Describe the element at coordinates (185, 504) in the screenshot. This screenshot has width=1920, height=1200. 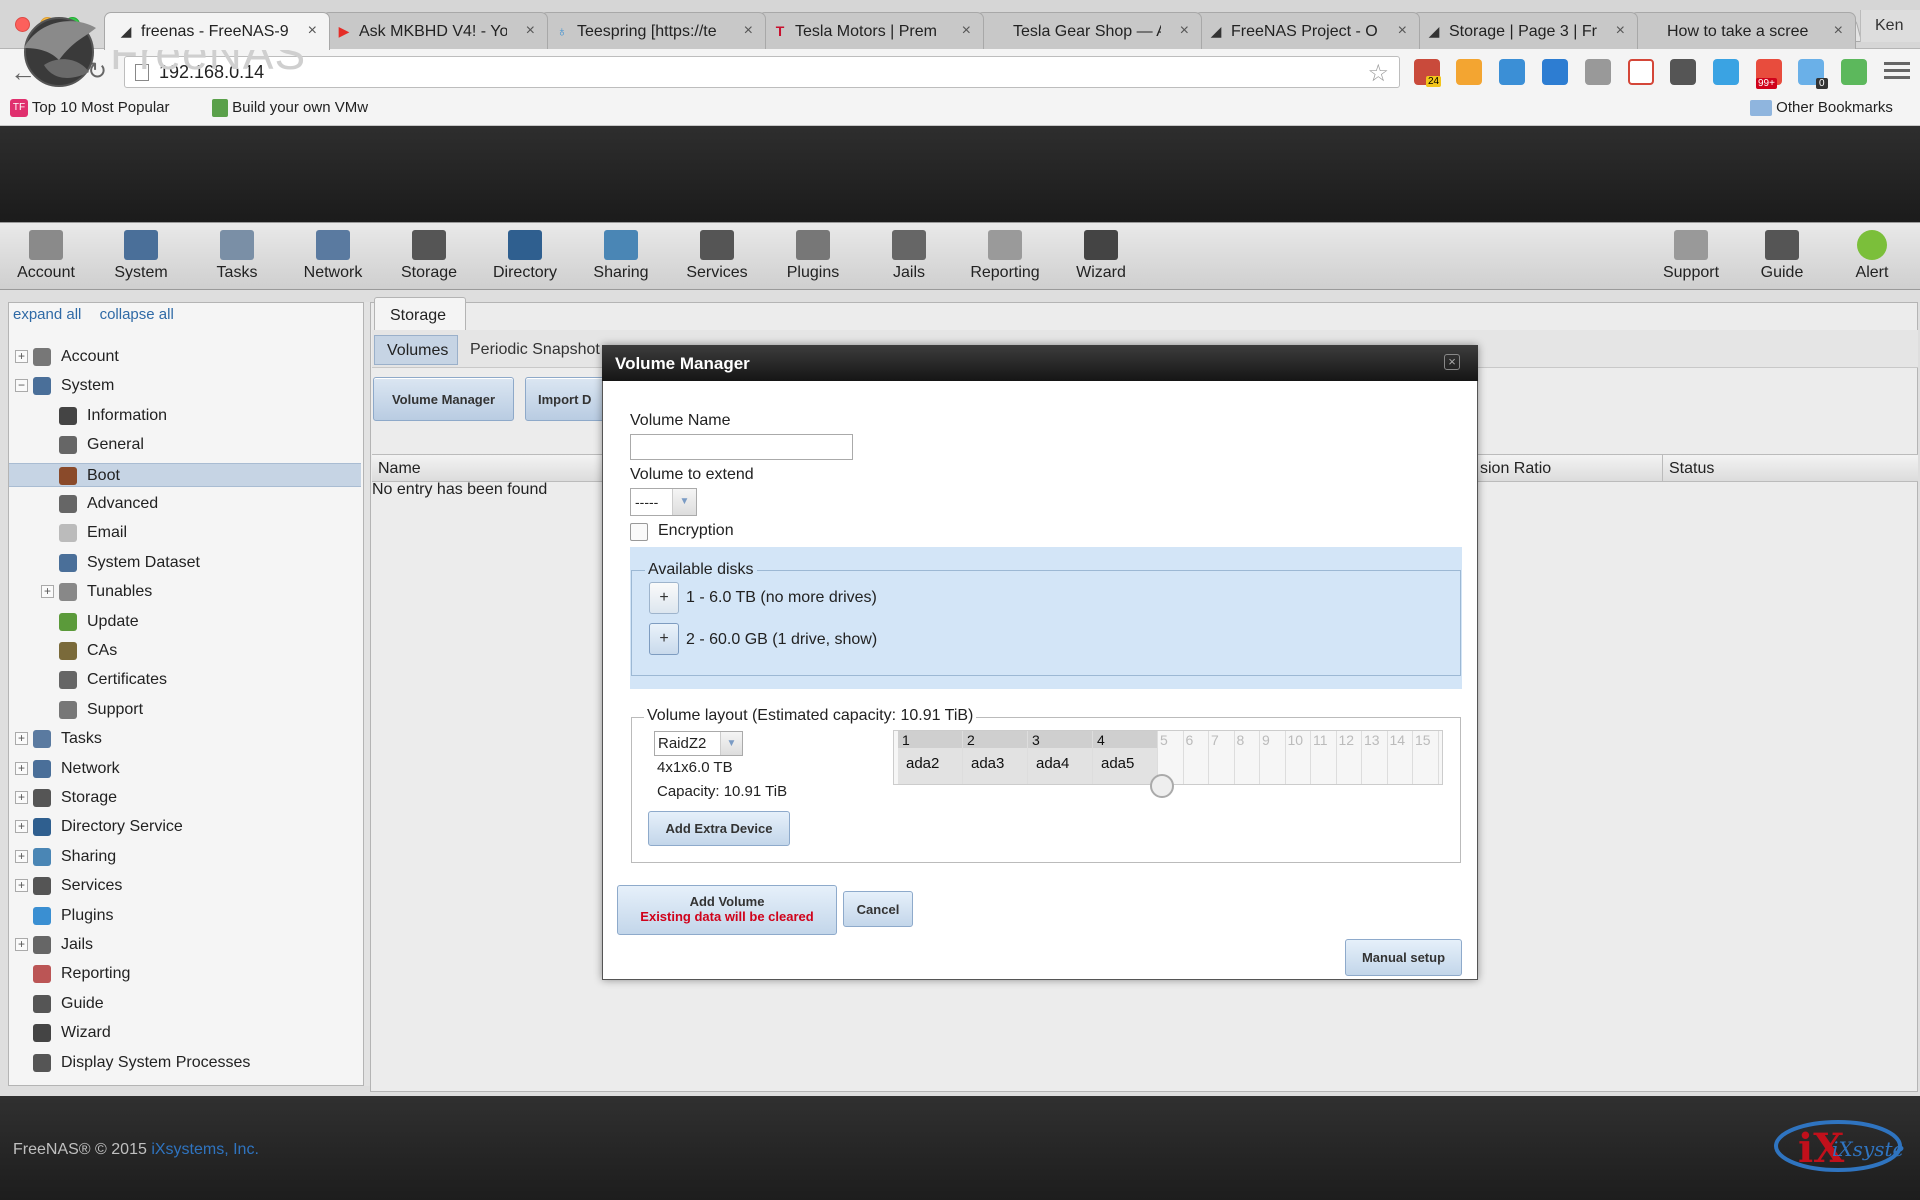
I see `tree-item-advanced: Advanced` at that location.